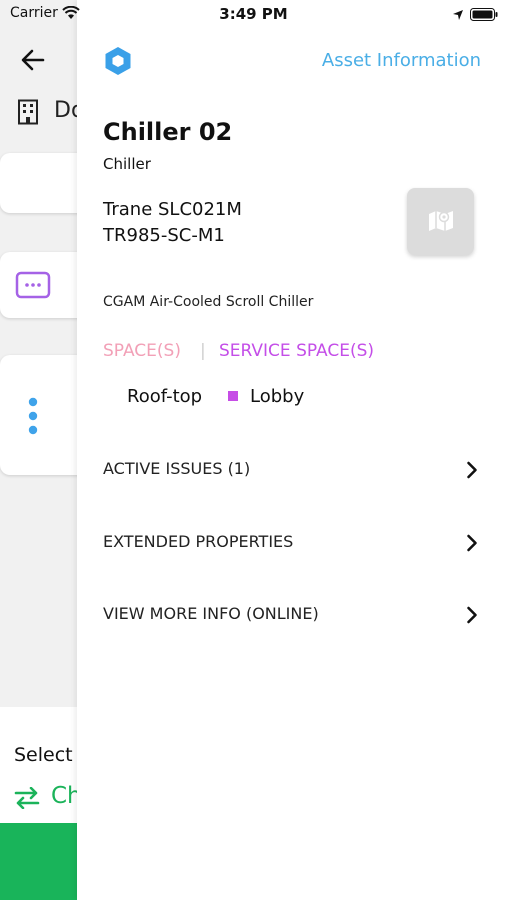 Image resolution: width=507 pixels, height=900 pixels. I want to click on asset-type: Chiller, so click(127, 164).